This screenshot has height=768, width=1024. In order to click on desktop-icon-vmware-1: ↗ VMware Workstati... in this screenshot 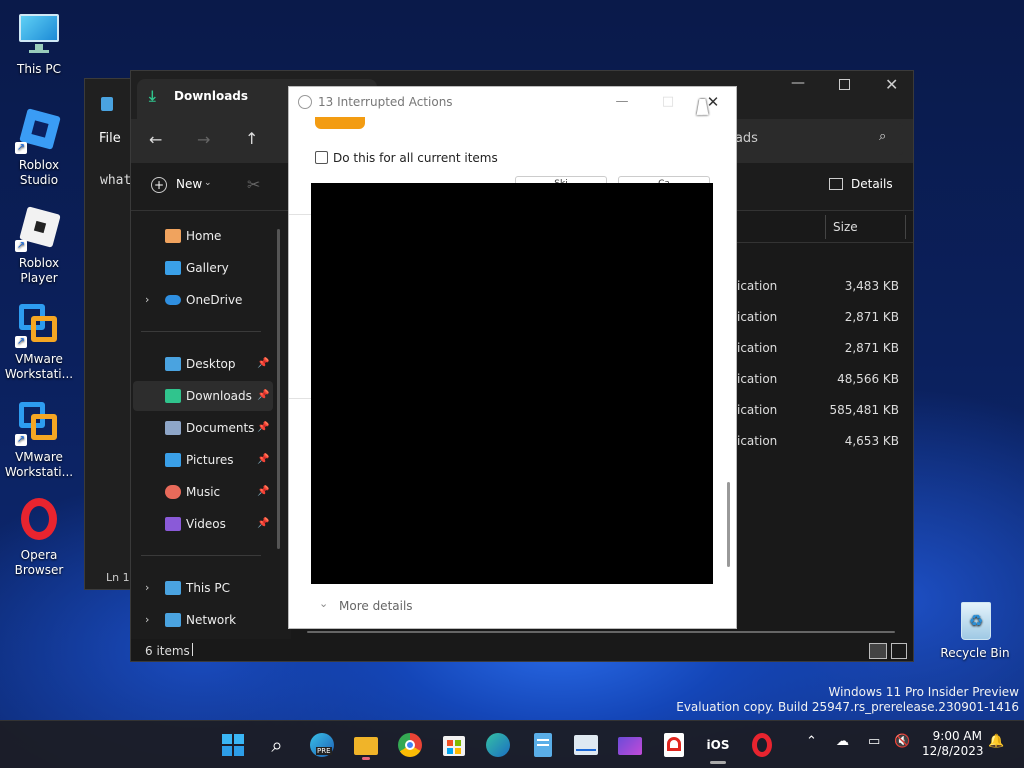, I will do `click(39, 341)`.